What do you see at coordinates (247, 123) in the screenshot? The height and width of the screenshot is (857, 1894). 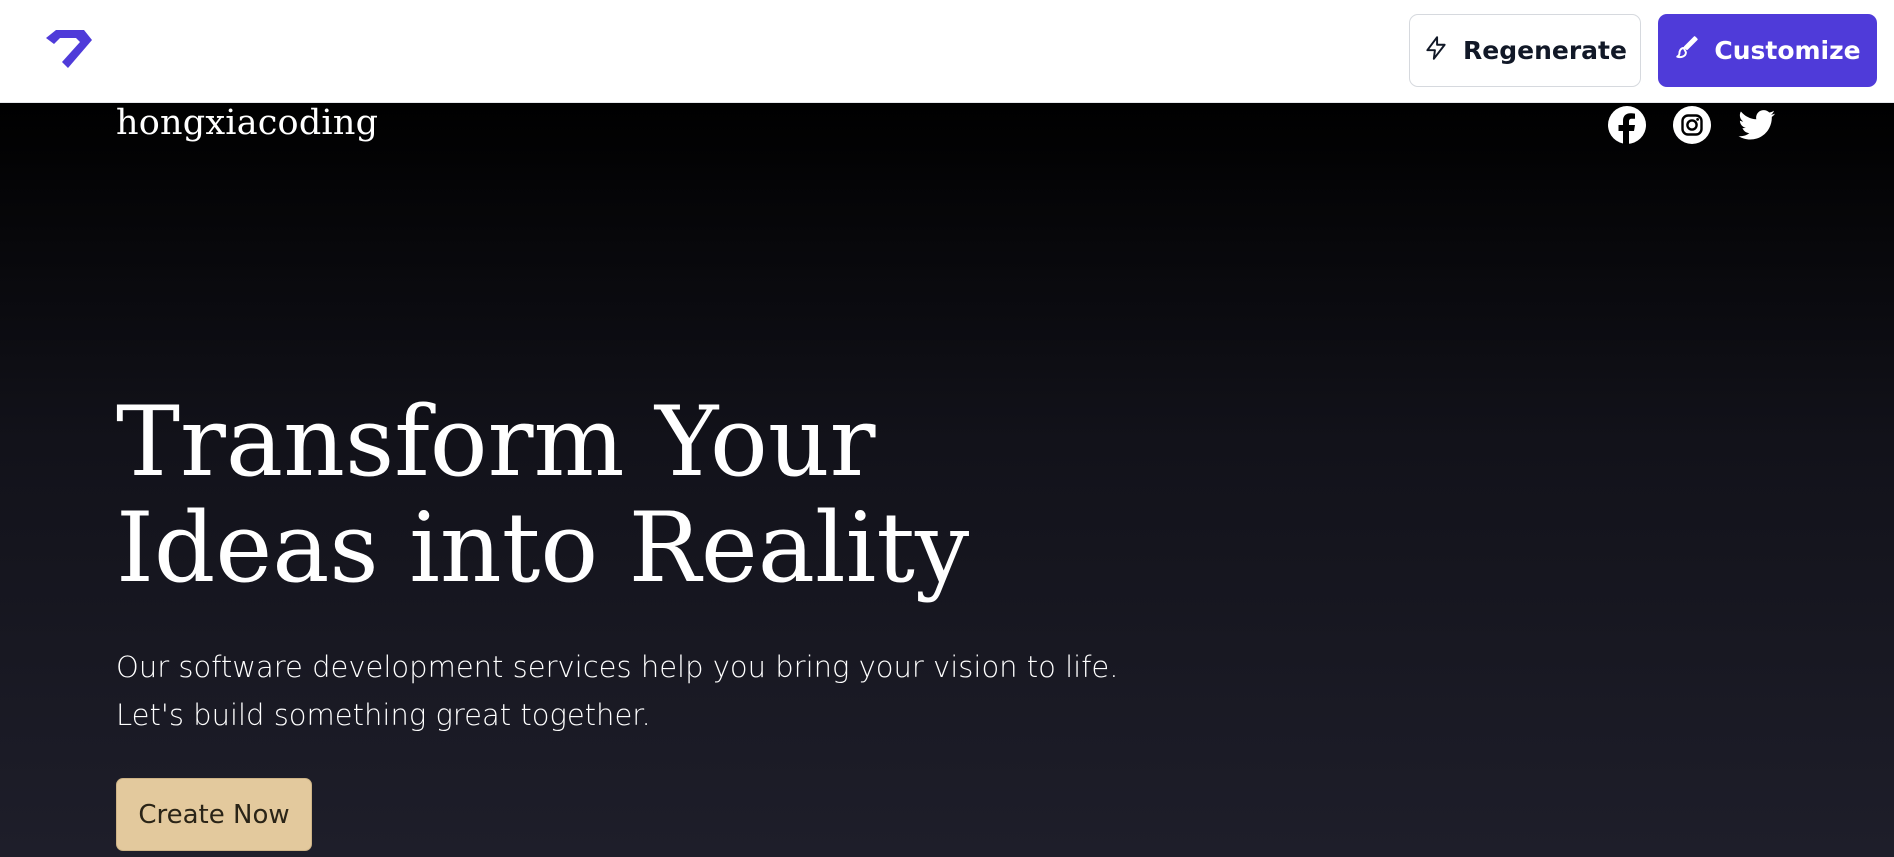 I see `site-brand: hongxiacoding` at bounding box center [247, 123].